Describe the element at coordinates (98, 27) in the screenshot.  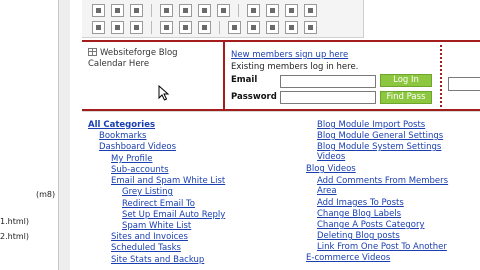
I see `table-insert-icon` at that location.